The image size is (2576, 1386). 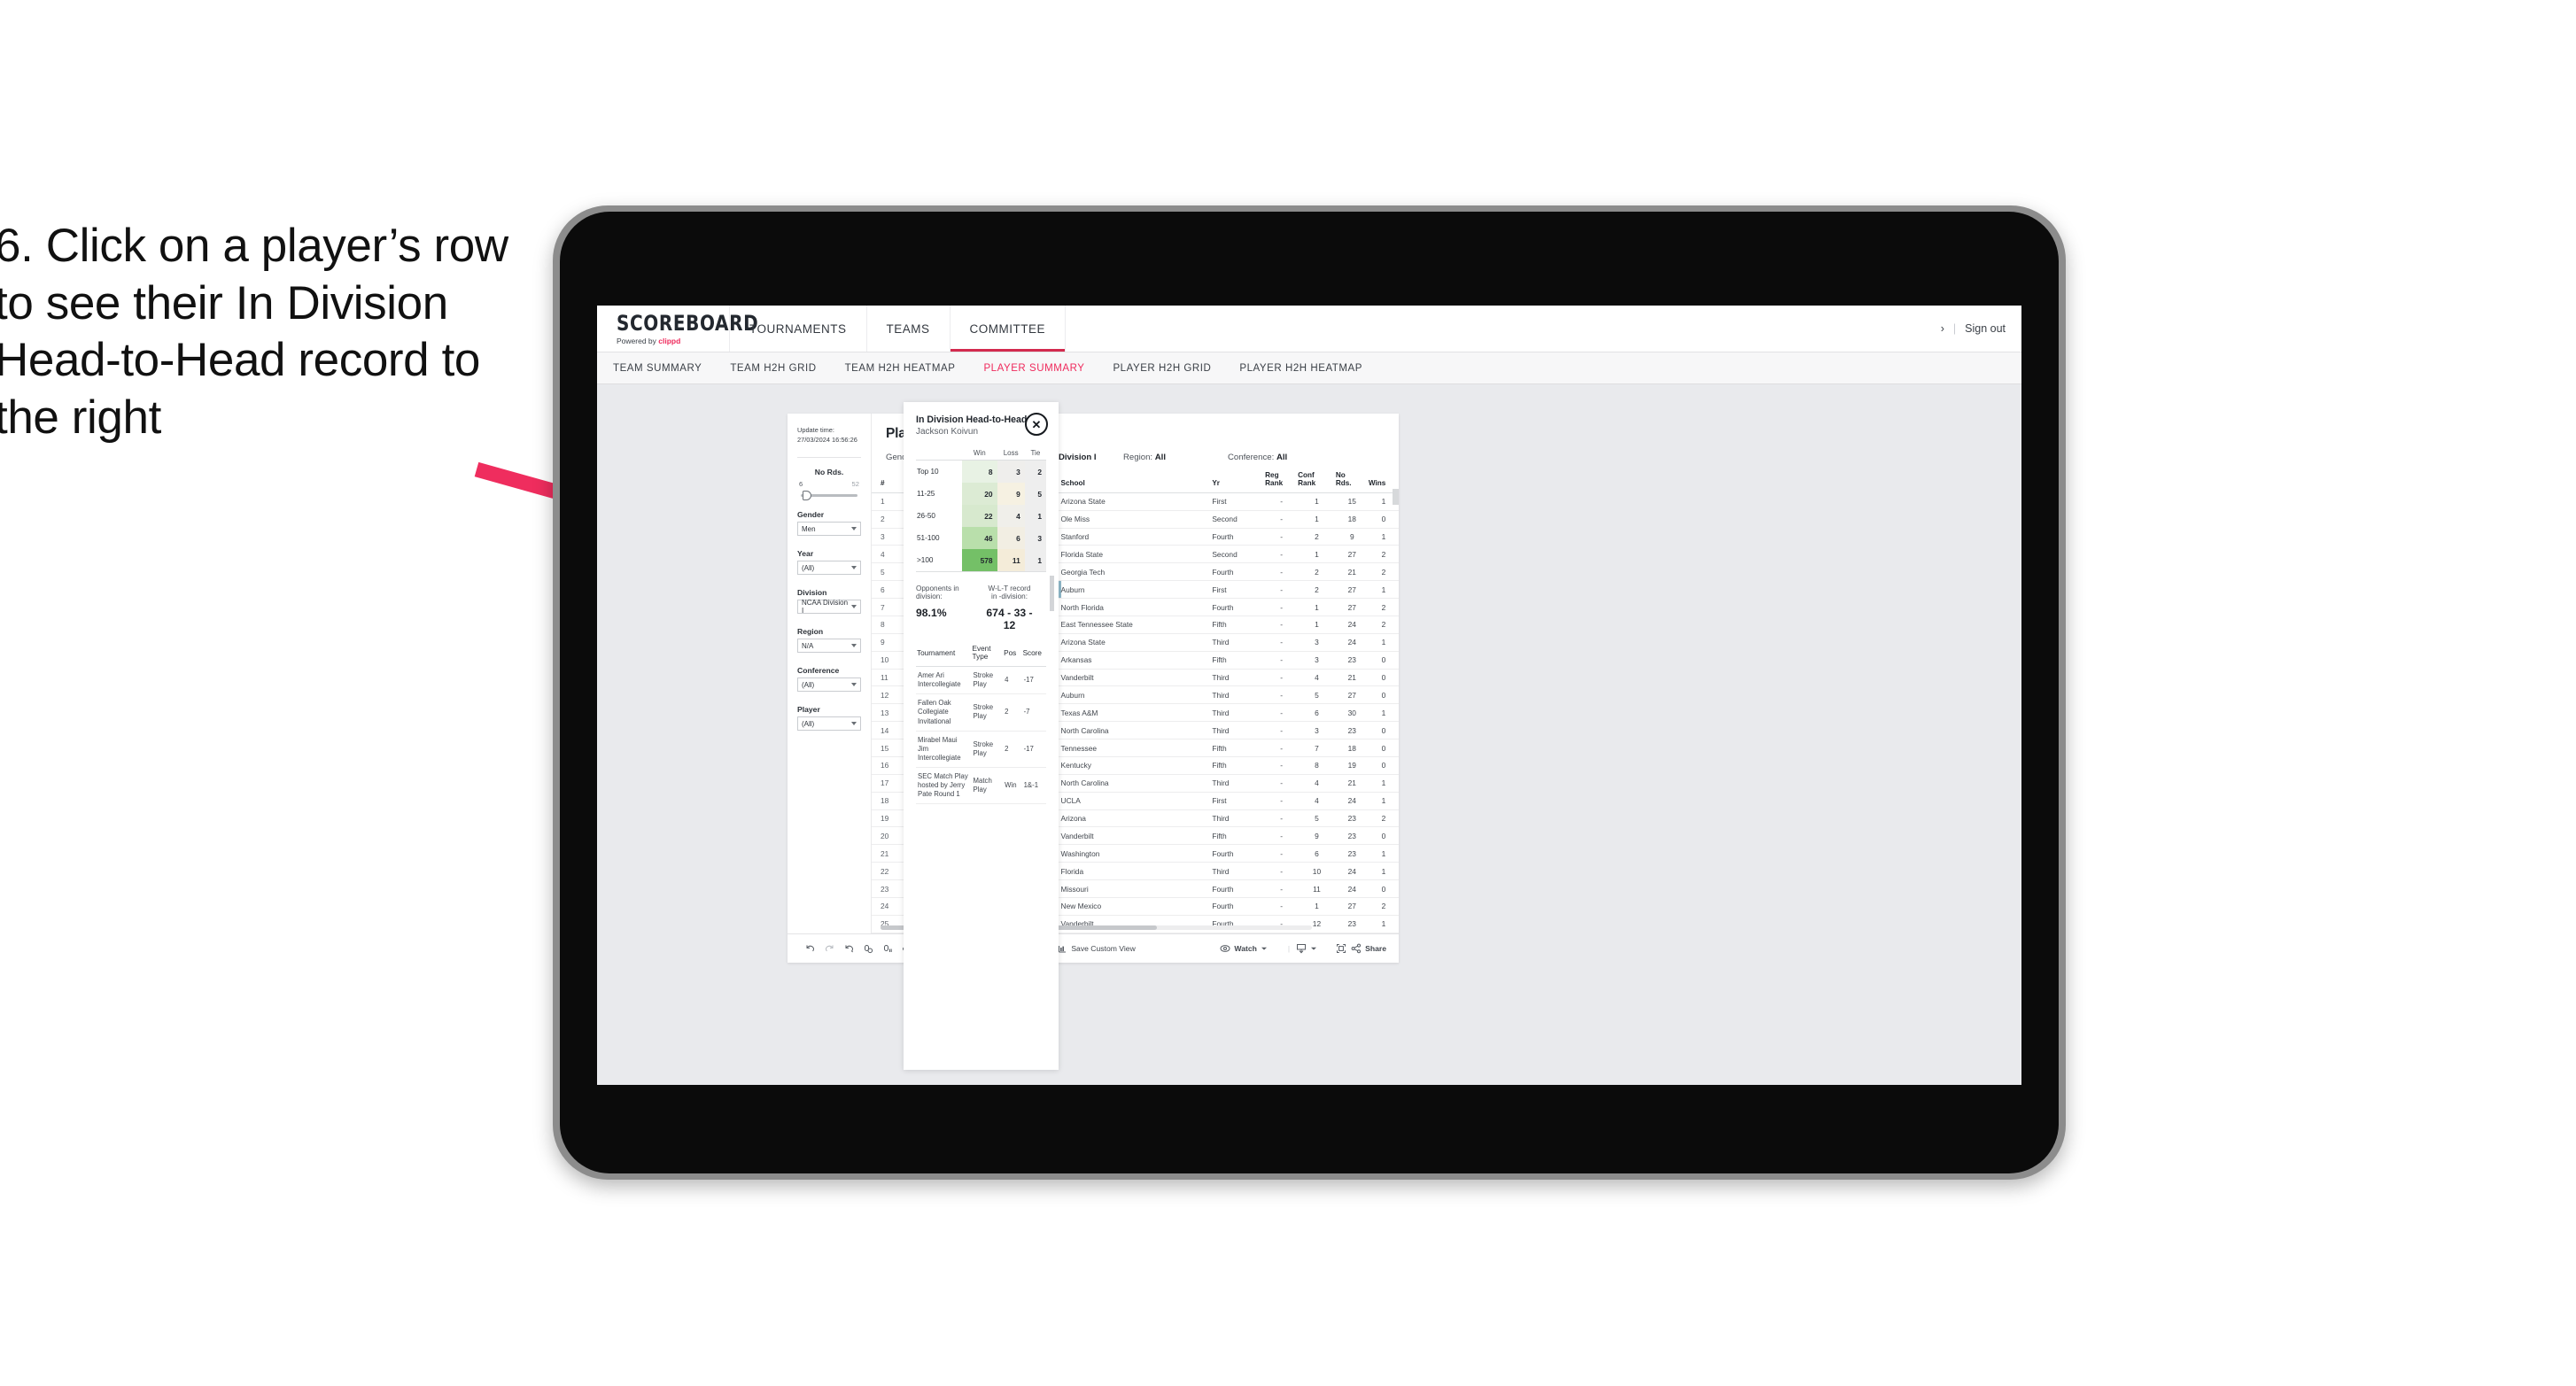 I want to click on tournament-row: Amer Ari Intercollegiate Stroke Play 4 -17, so click(x=981, y=681).